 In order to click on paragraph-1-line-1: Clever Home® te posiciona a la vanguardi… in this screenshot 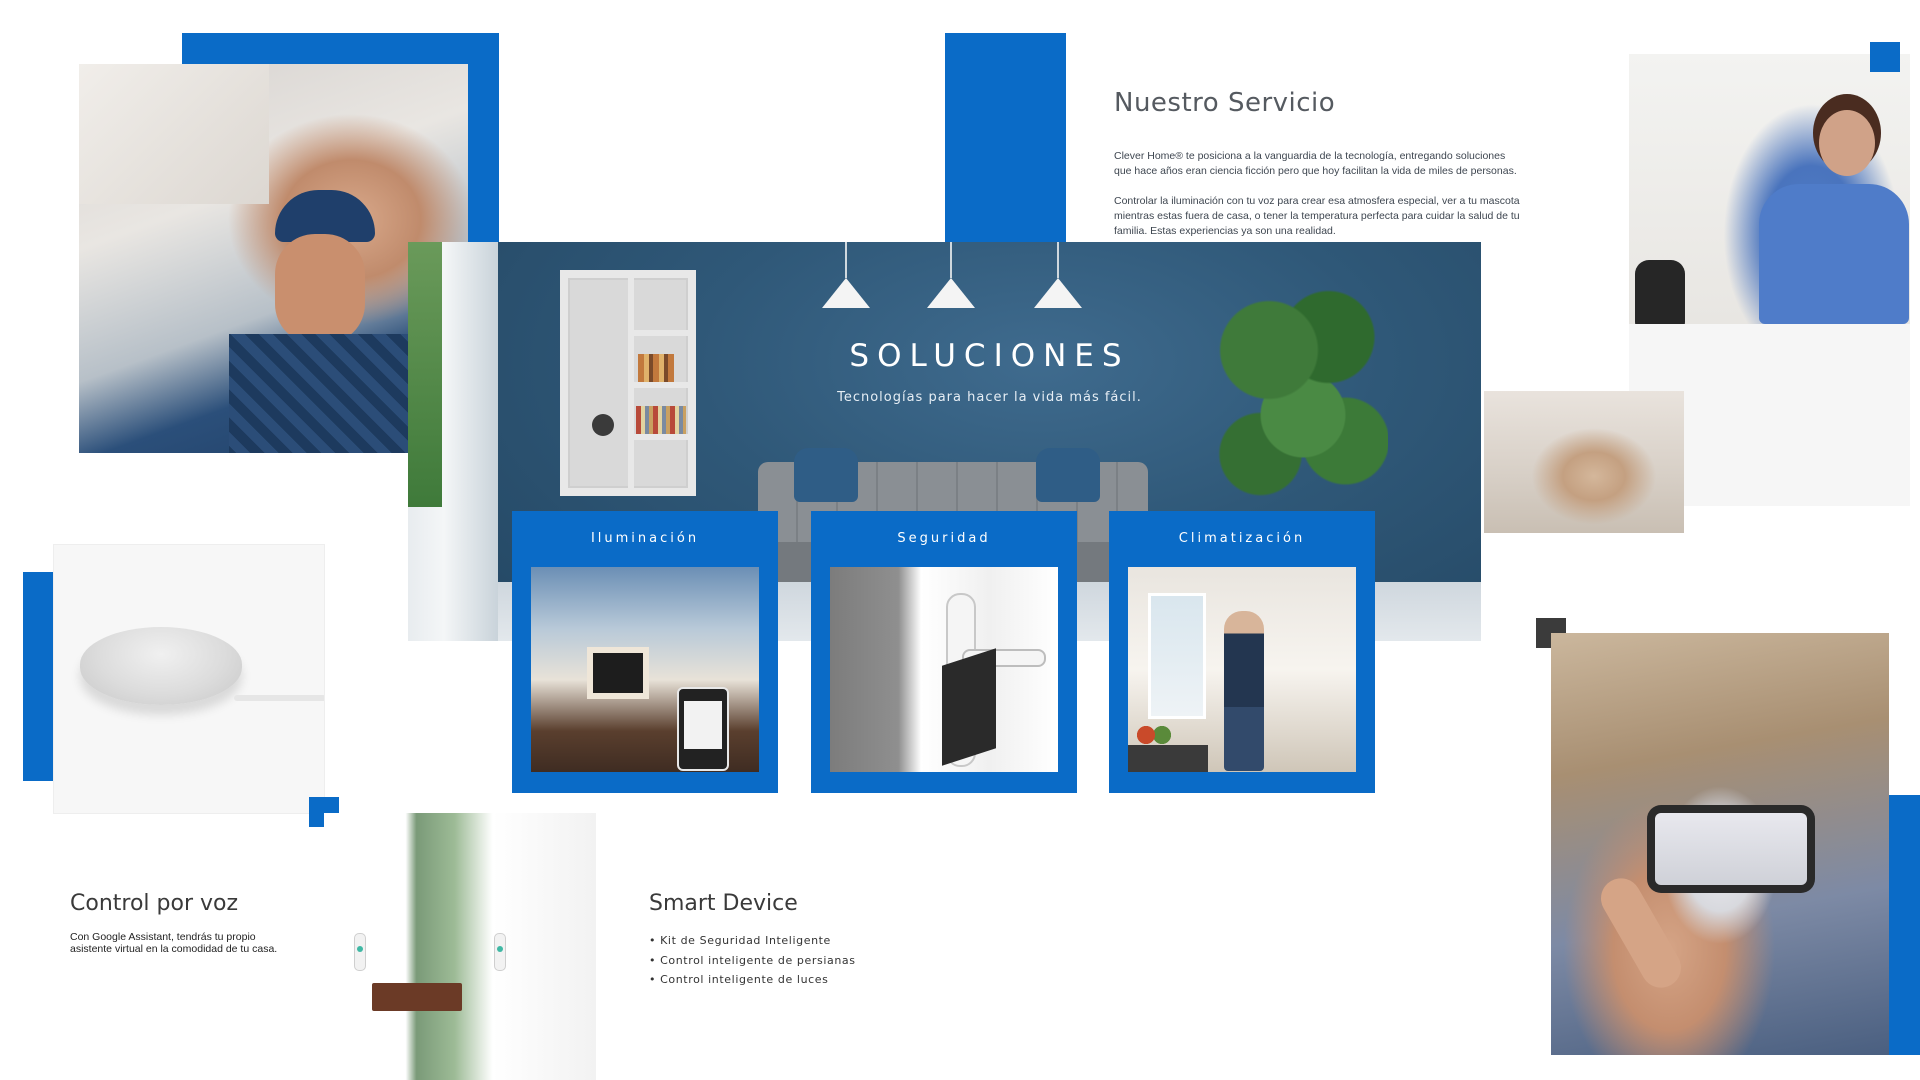, I will do `click(1310, 156)`.